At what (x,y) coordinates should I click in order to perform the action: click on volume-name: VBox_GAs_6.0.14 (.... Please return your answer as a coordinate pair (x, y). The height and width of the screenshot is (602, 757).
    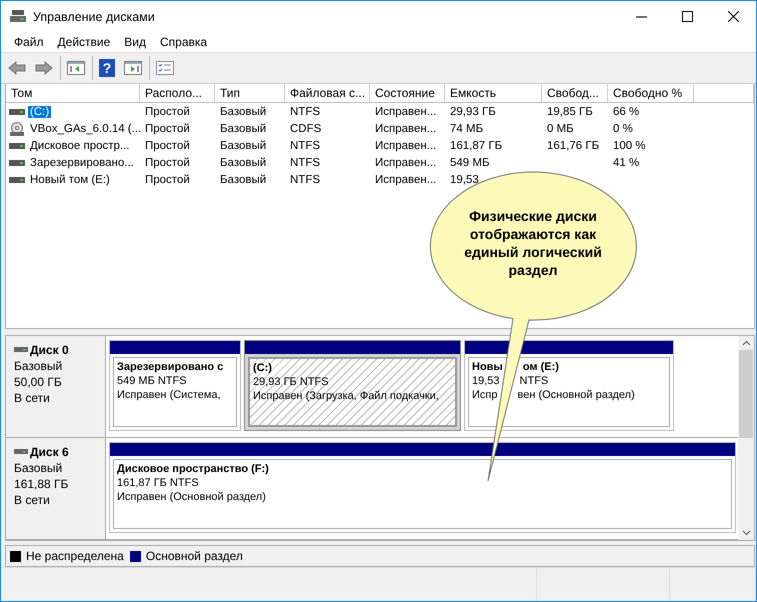
    Looking at the image, I should click on (86, 128).